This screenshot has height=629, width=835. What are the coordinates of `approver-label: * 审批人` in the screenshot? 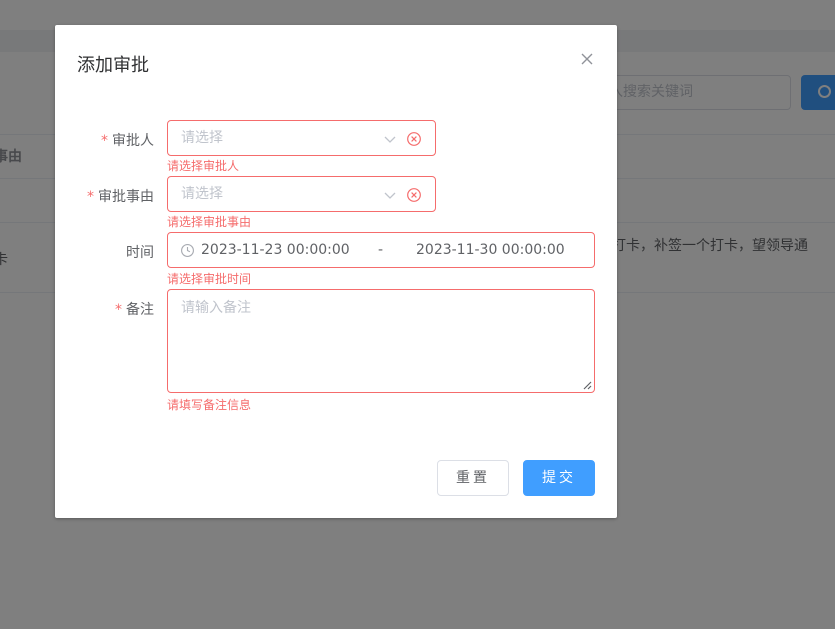 It's located at (127, 140).